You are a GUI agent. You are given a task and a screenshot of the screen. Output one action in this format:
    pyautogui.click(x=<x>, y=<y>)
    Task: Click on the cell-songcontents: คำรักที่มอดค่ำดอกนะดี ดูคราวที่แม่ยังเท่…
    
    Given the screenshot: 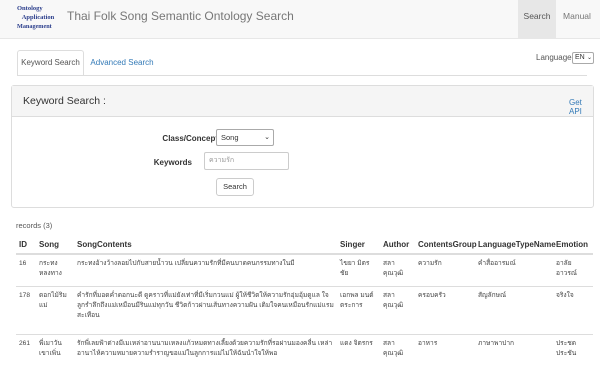 What is the action you would take?
    pyautogui.click(x=205, y=309)
    